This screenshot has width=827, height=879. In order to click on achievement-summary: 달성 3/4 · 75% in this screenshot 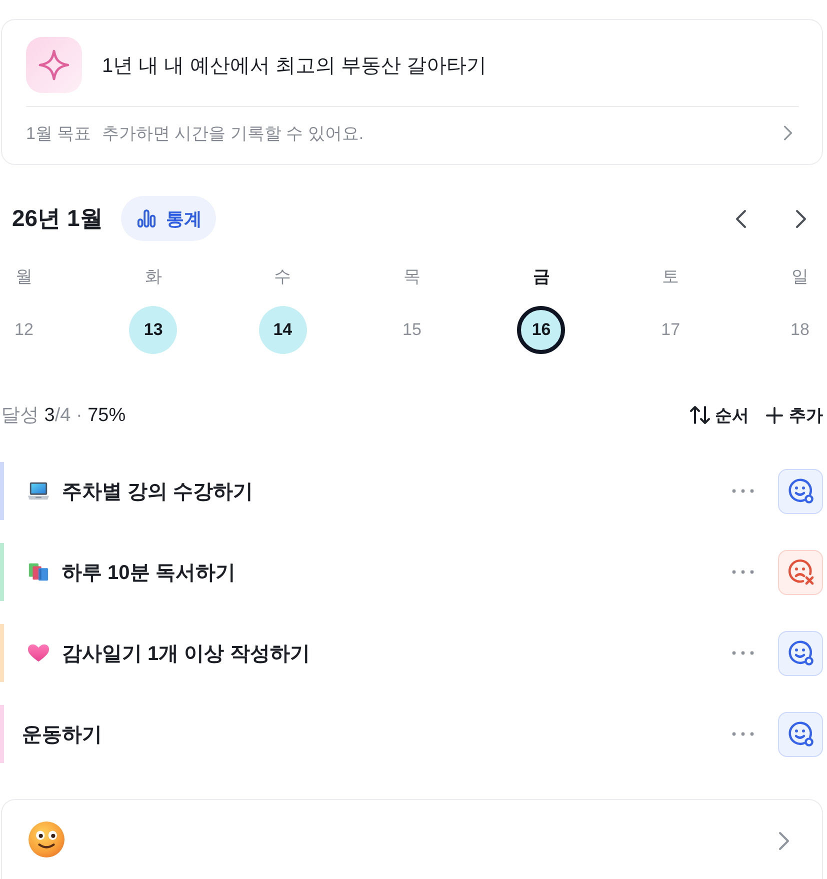, I will do `click(63, 416)`.